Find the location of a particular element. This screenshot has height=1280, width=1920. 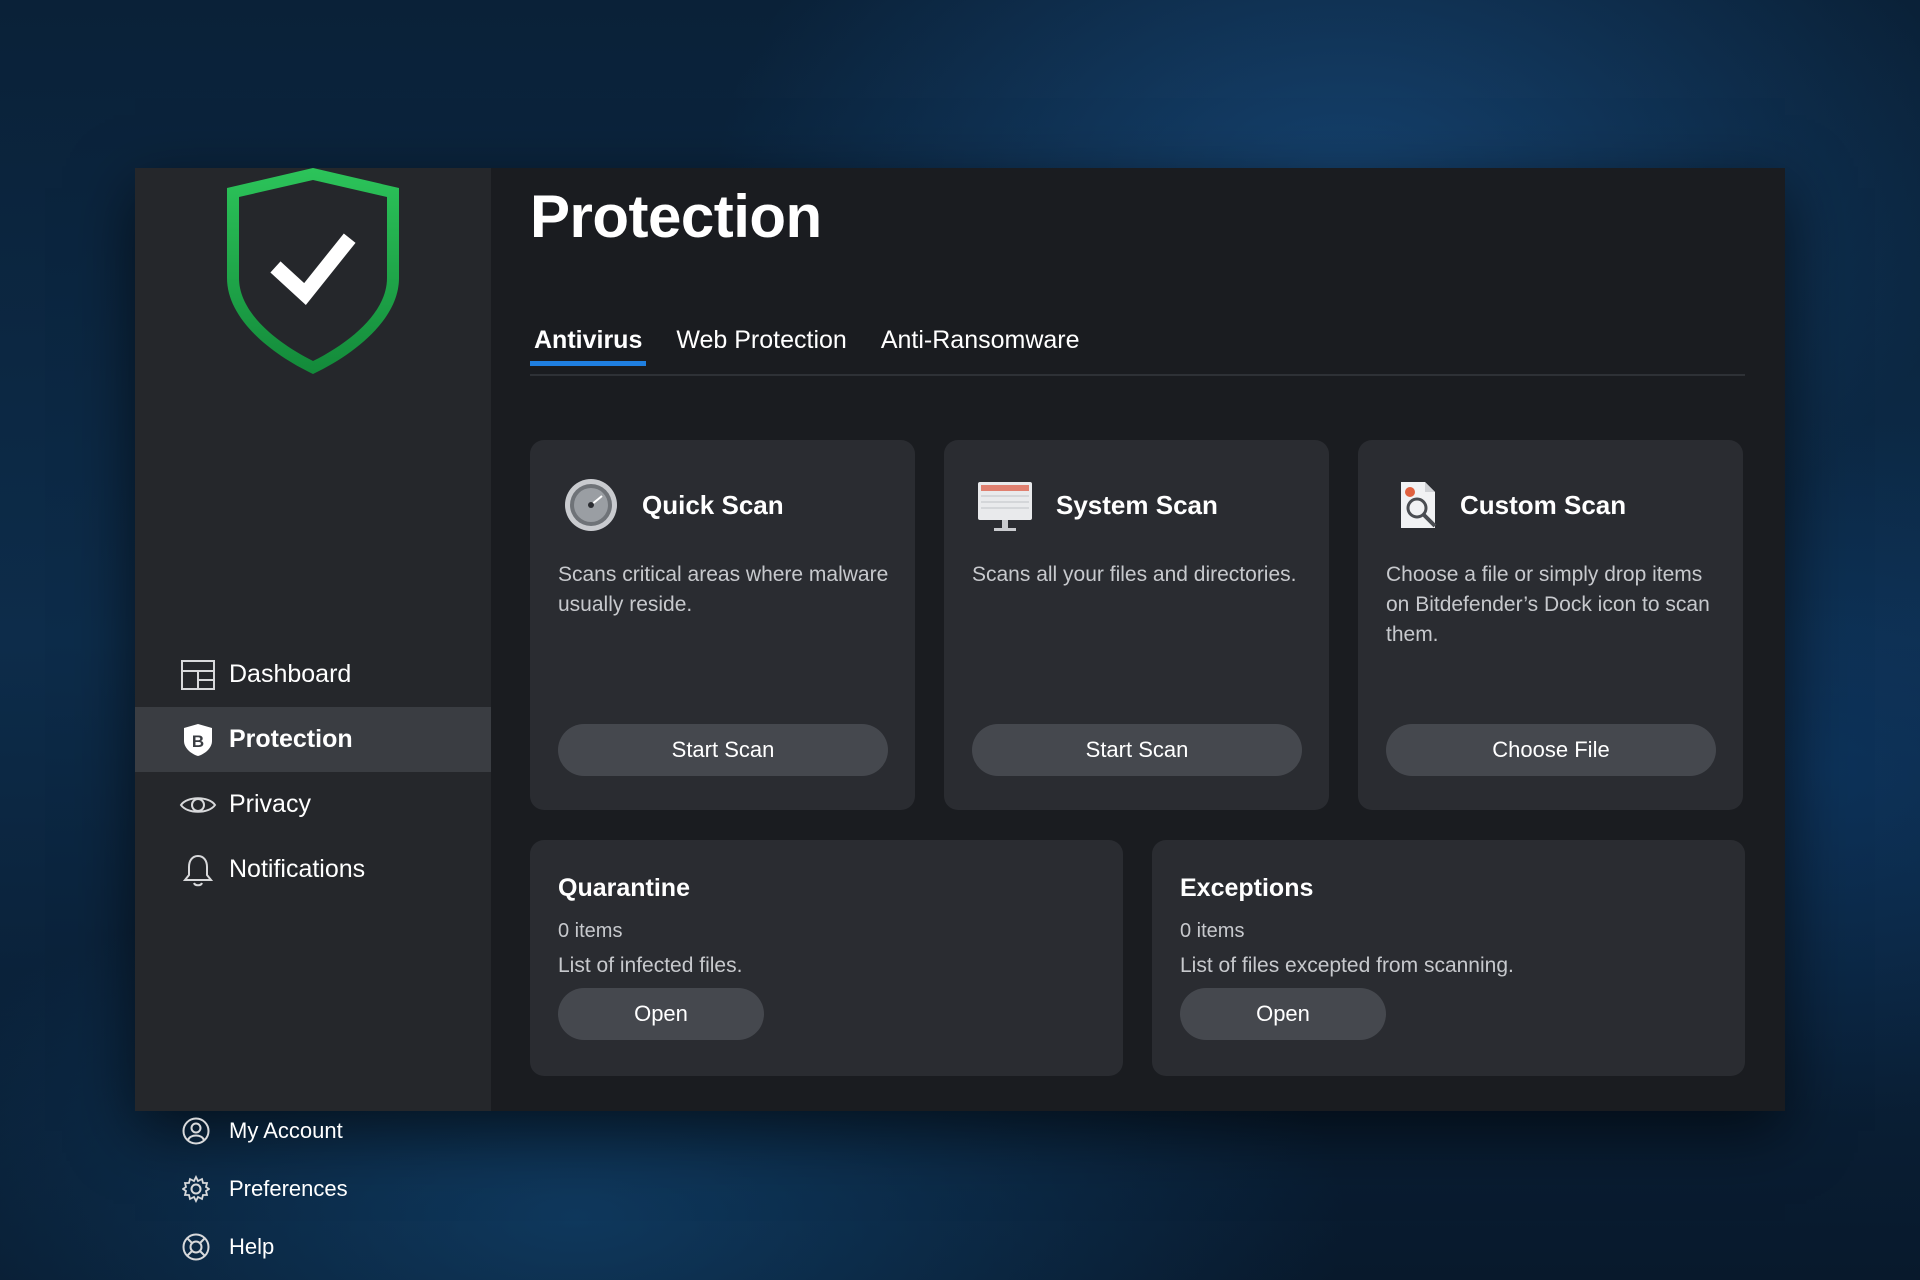

sidebar-item-dashboard: Dashboard is located at coordinates (313, 674).